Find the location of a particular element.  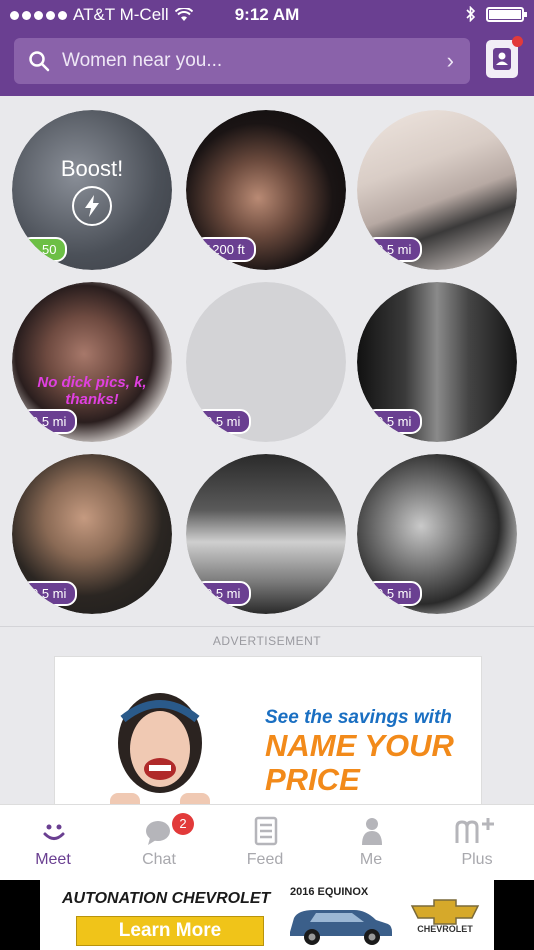

bluetooth-icon is located at coordinates (471, 14).